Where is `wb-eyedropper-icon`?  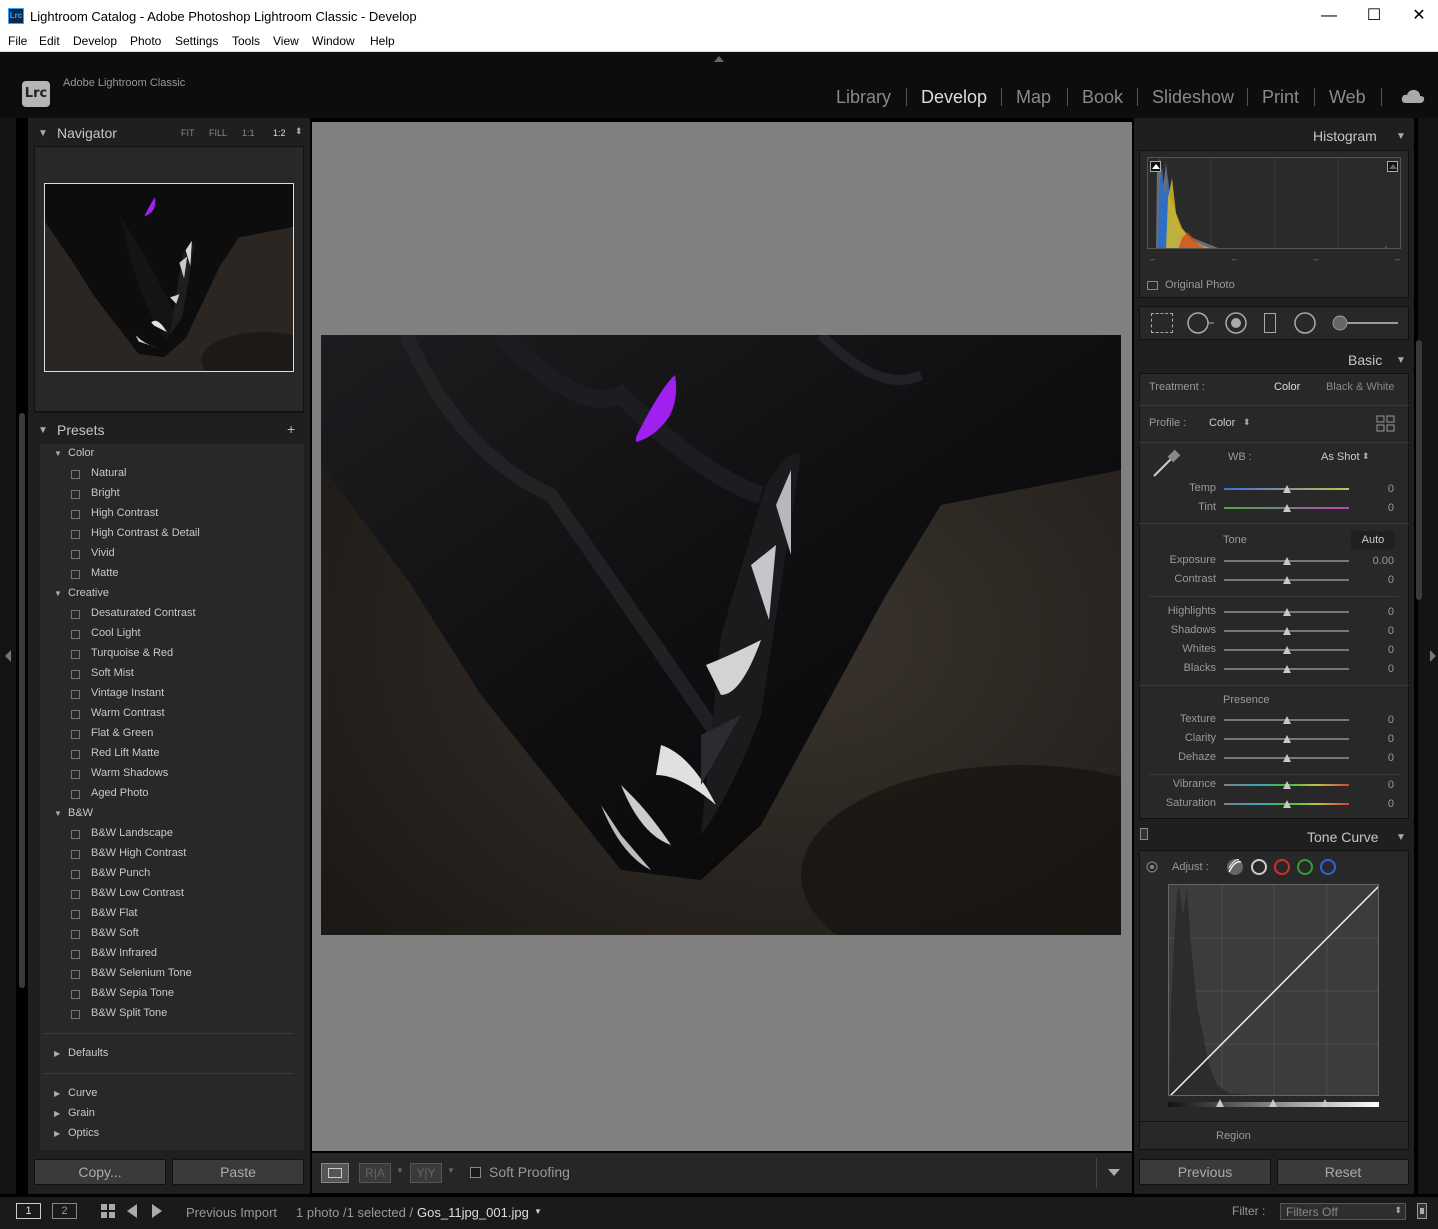
wb-eyedropper-icon is located at coordinates (1166, 464).